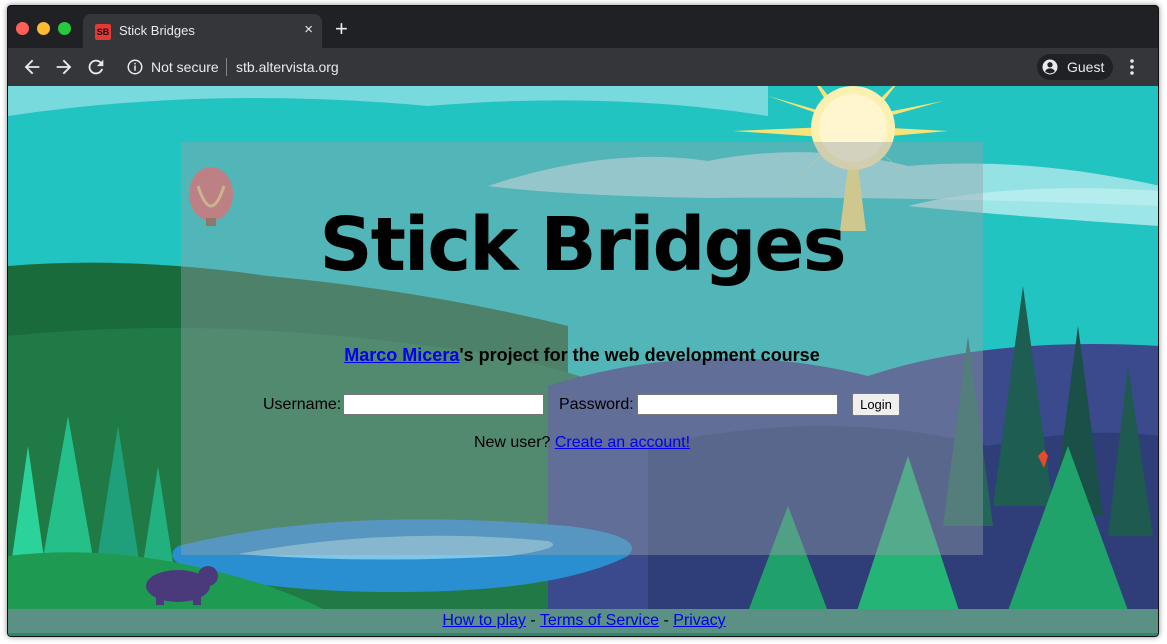  I want to click on profile-button: Guest, so click(1075, 67).